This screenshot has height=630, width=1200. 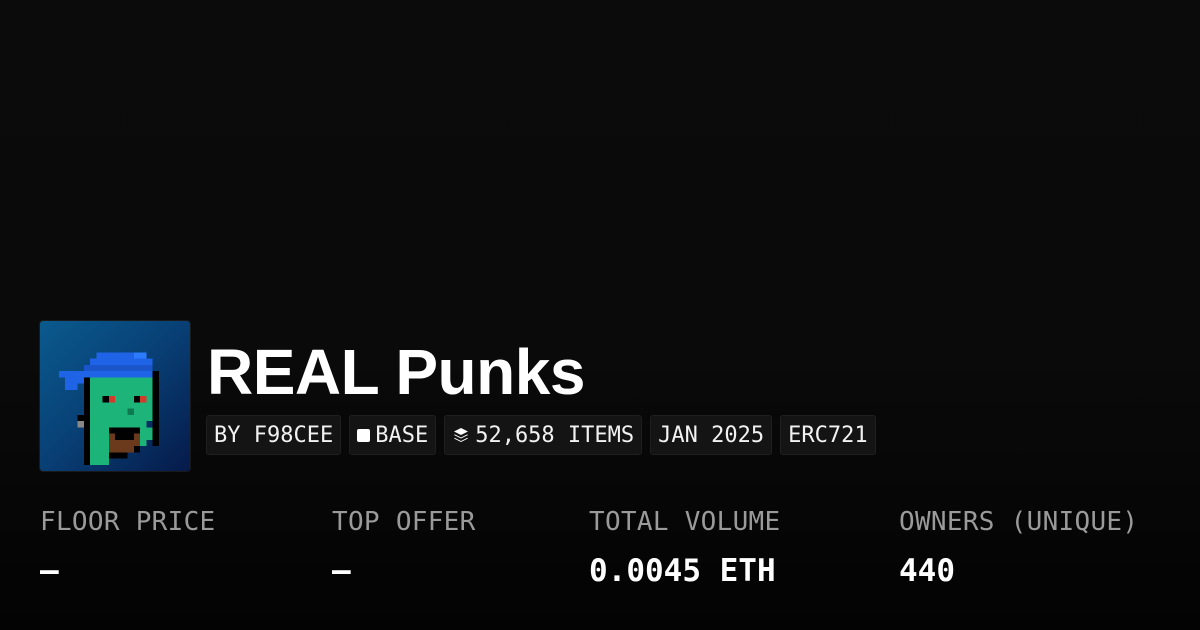 I want to click on chain-badge: BASE, so click(x=393, y=435).